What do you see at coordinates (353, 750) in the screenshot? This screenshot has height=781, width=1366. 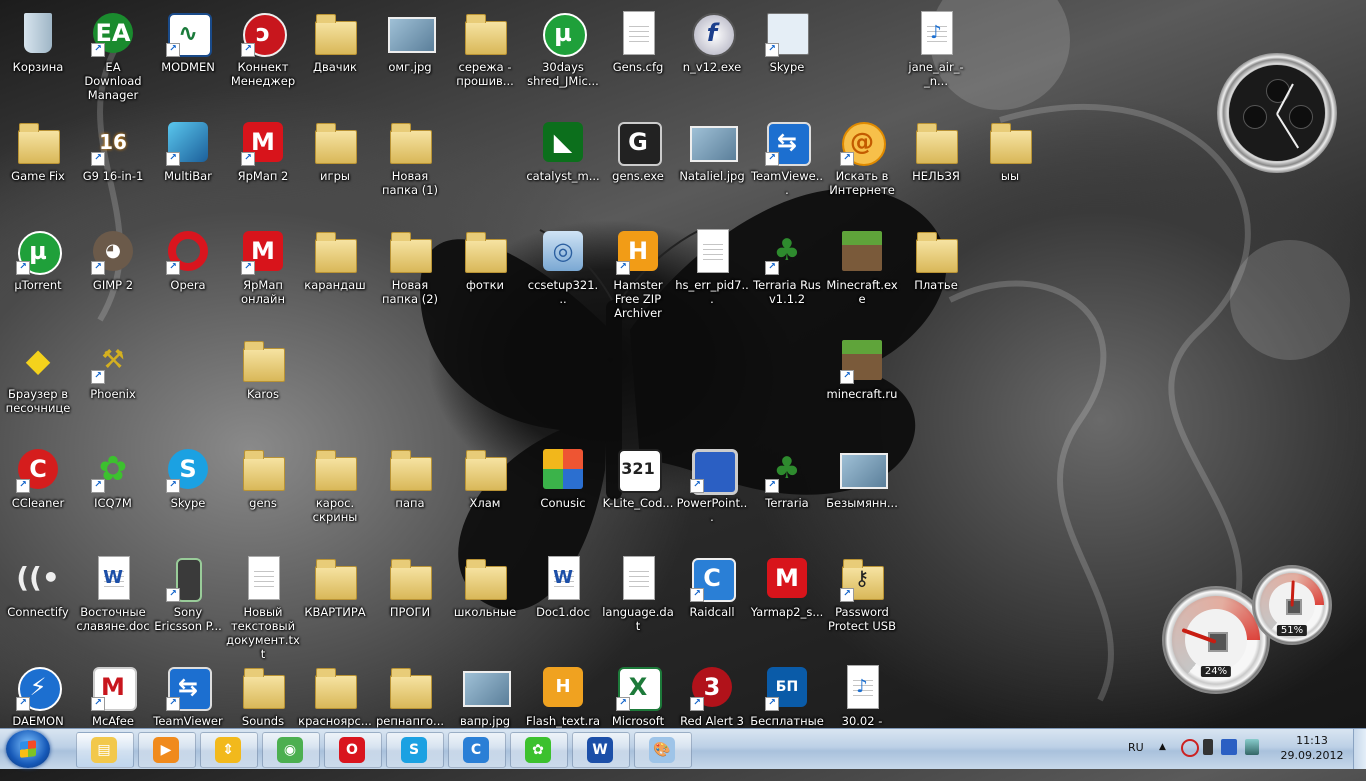 I see `taskbar-app-opera: O` at bounding box center [353, 750].